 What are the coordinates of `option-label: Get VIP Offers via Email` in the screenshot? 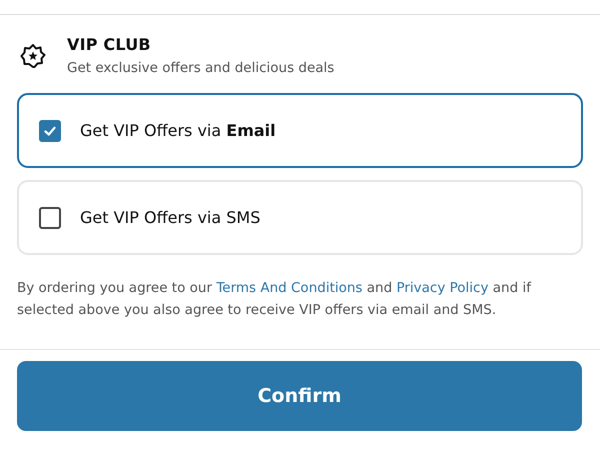 It's located at (178, 130).